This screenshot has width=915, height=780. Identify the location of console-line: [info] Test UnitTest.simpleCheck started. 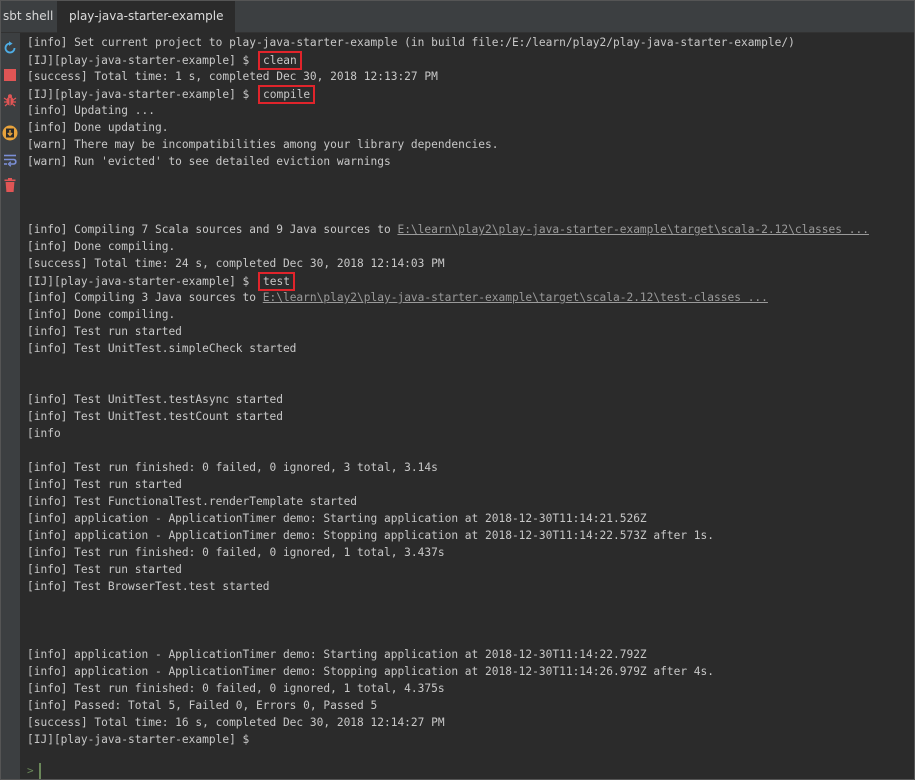
(161, 348).